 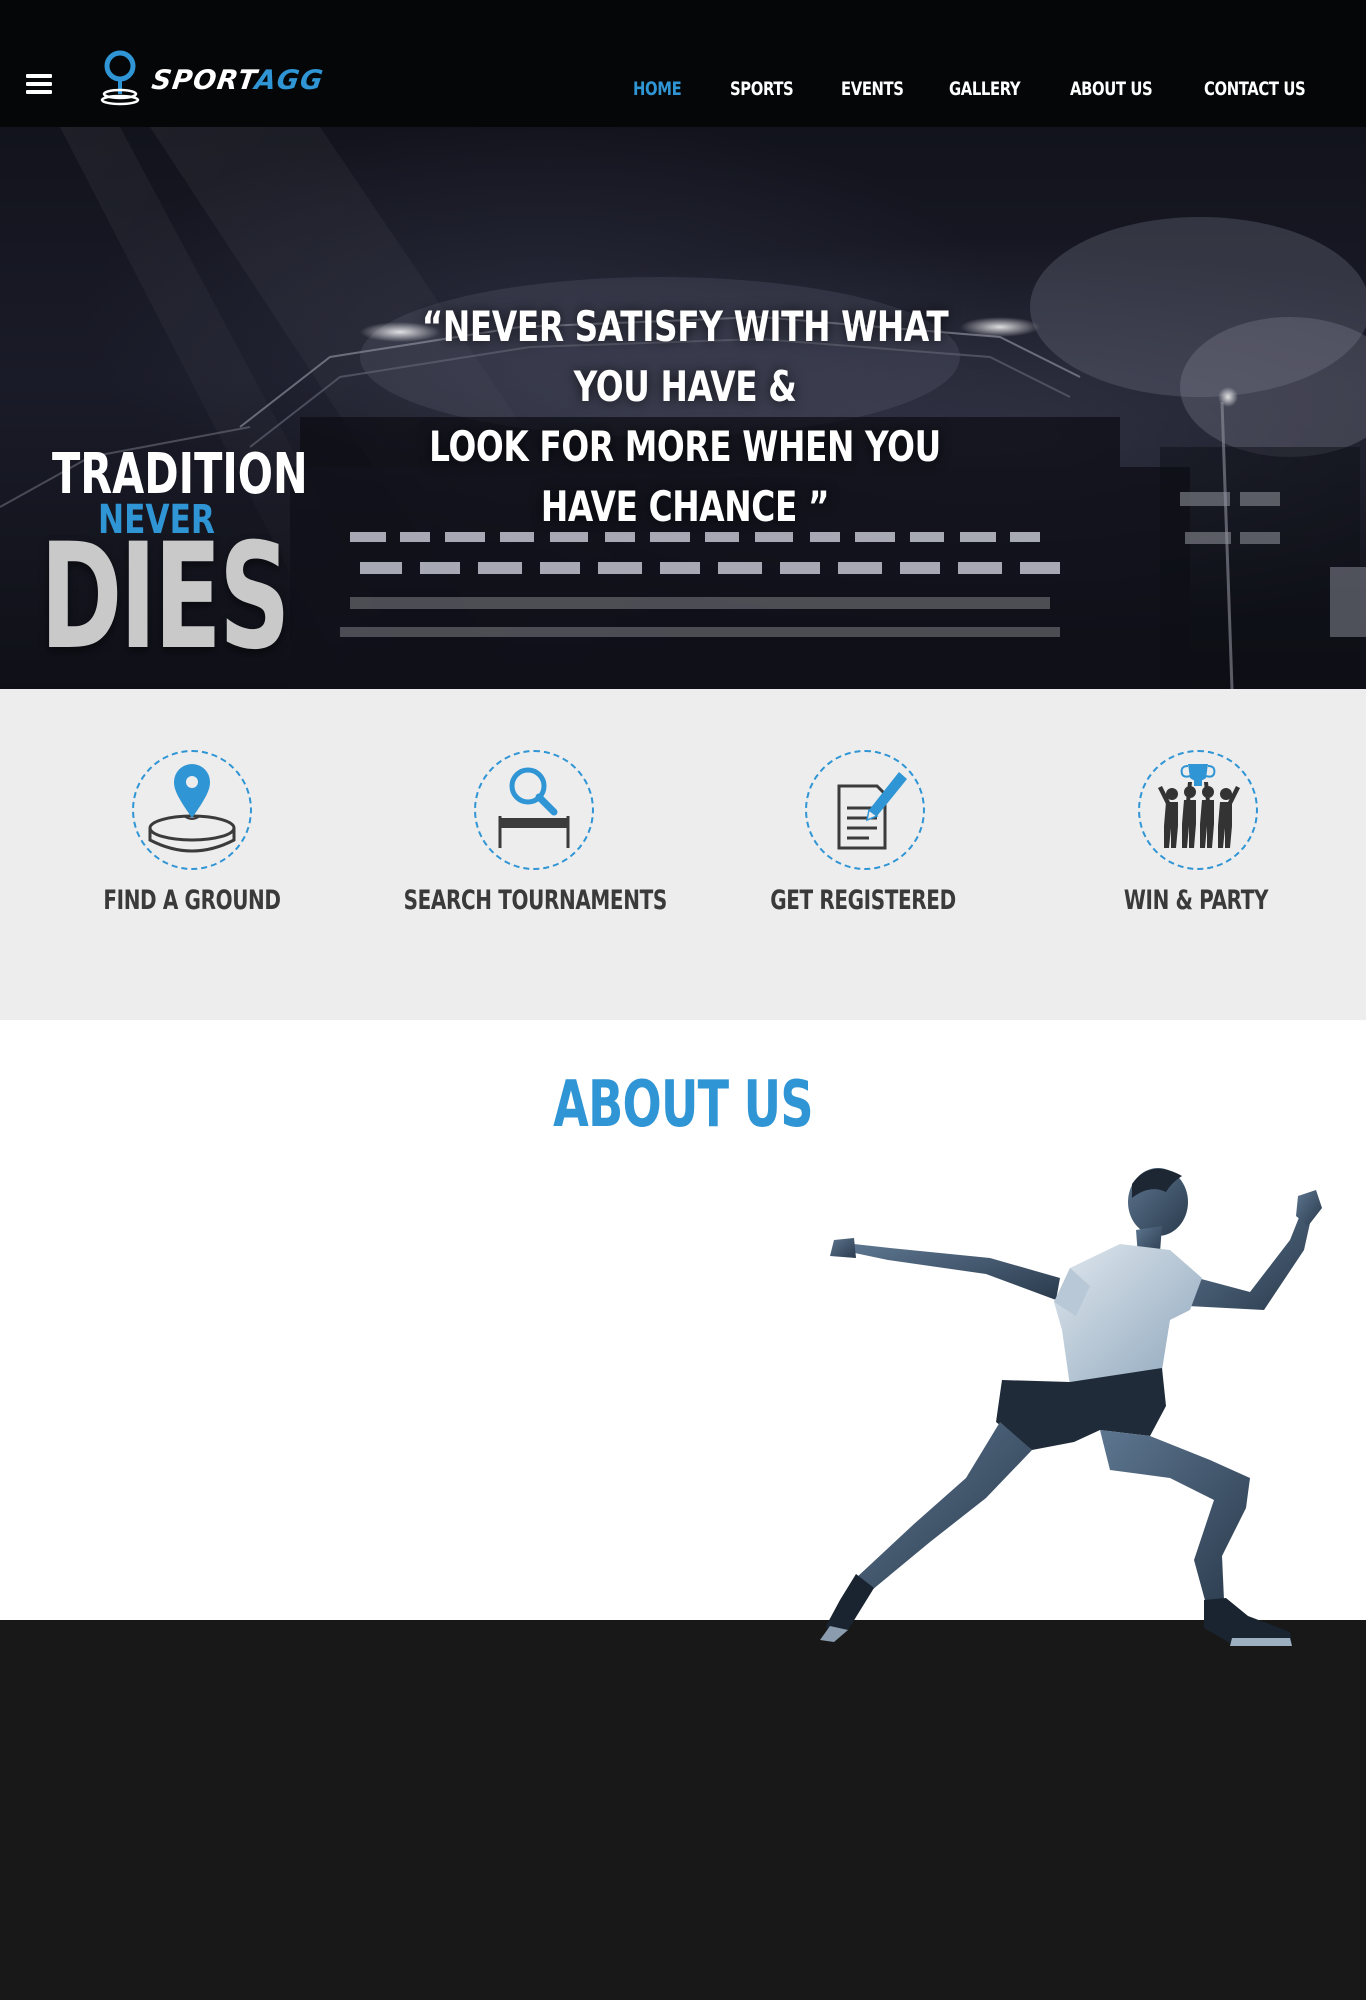 What do you see at coordinates (1196, 900) in the screenshot?
I see `feature-label: WIN & PARTY` at bounding box center [1196, 900].